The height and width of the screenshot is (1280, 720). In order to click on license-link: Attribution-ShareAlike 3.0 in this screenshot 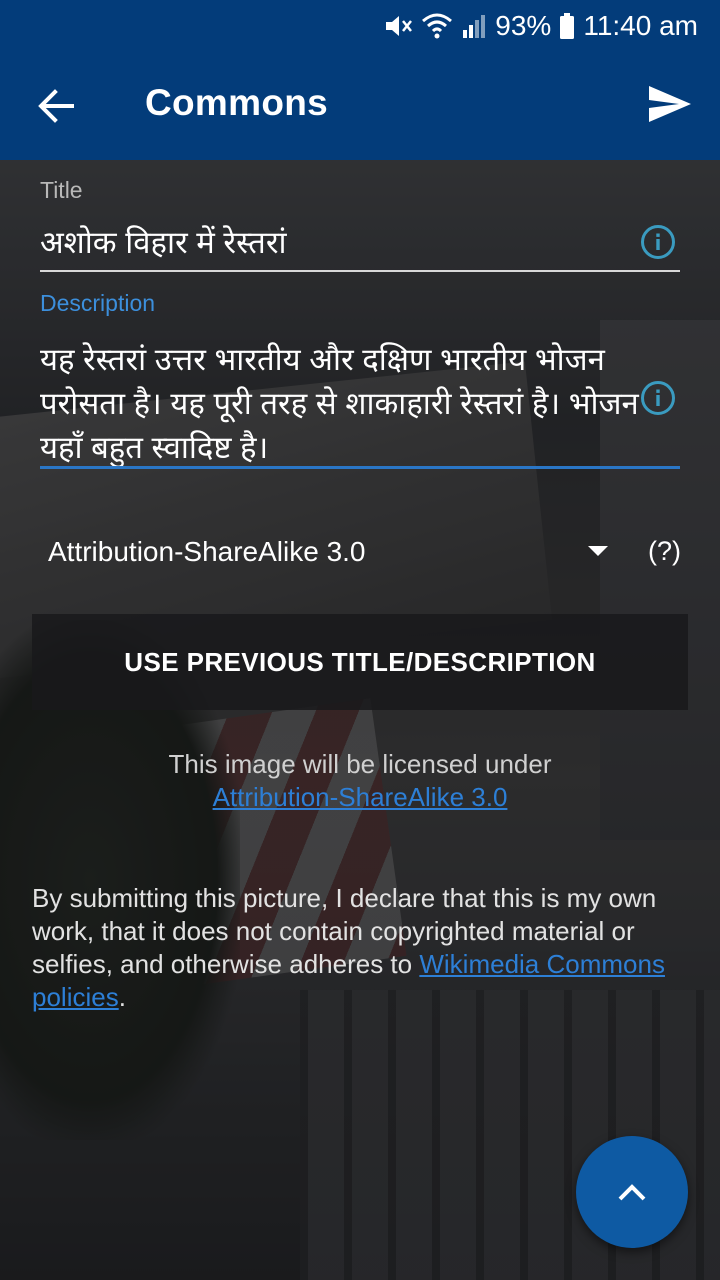, I will do `click(360, 797)`.